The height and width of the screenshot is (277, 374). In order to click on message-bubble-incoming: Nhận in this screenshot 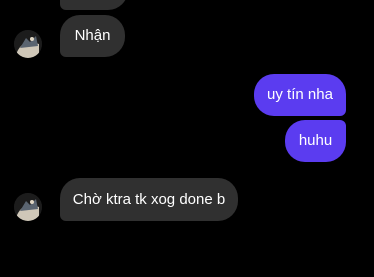, I will do `click(92, 36)`.